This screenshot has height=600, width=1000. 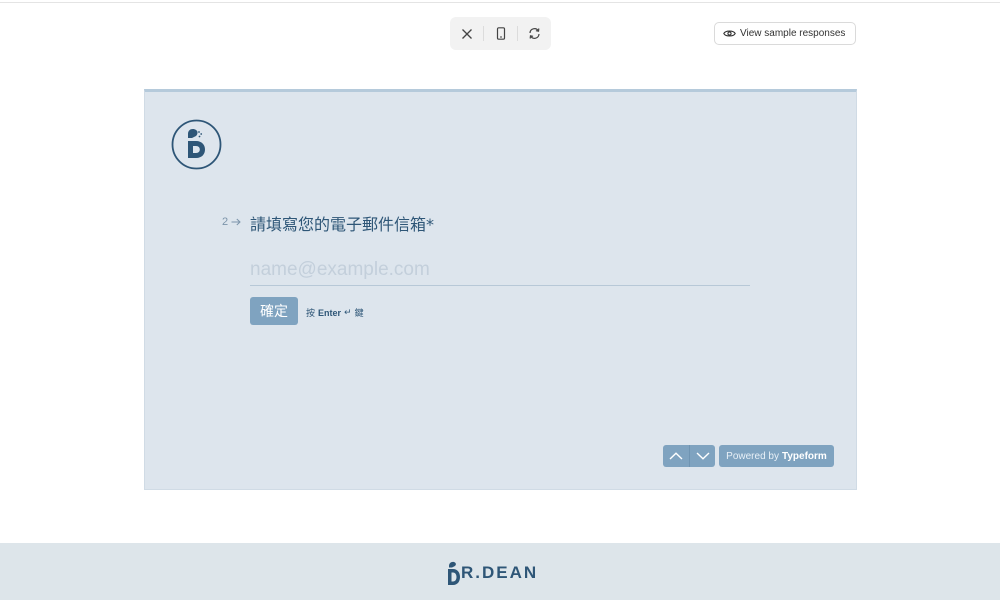 I want to click on ok-button: 確定, so click(x=274, y=311).